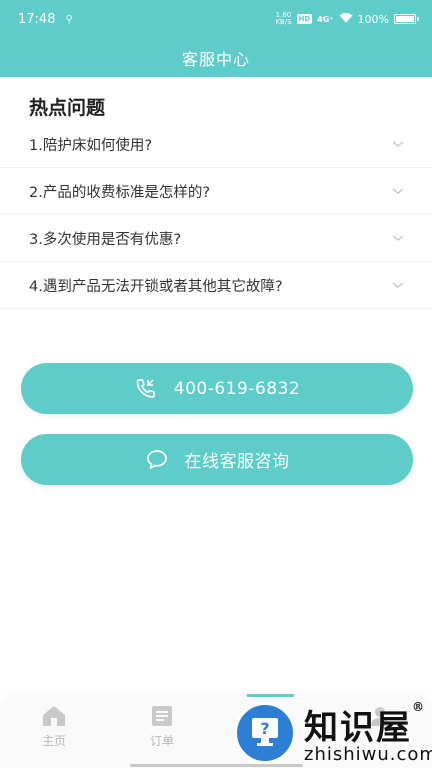 The height and width of the screenshot is (768, 432). What do you see at coordinates (270, 695) in the screenshot?
I see `active-tab-indicator` at bounding box center [270, 695].